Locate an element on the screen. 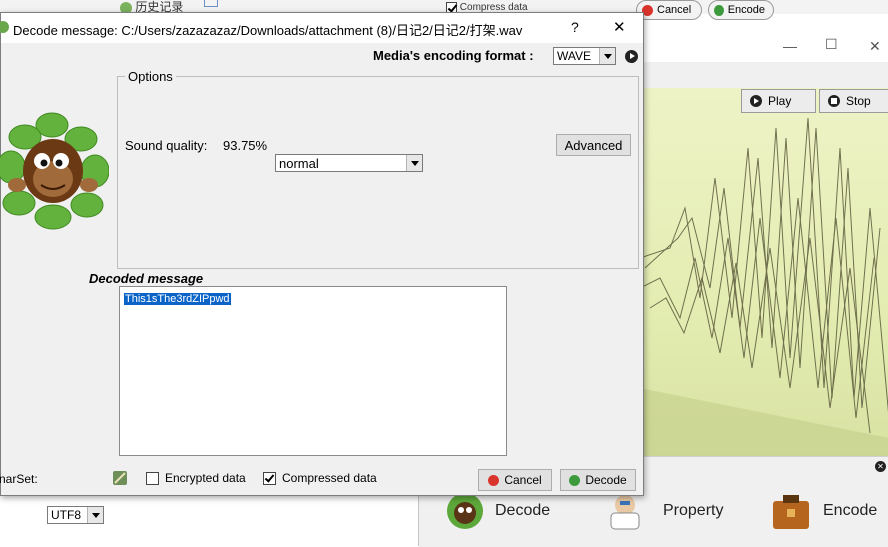 This screenshot has height=547, width=888. encoding-format-label: Media's encoding format : is located at coordinates (453, 55).